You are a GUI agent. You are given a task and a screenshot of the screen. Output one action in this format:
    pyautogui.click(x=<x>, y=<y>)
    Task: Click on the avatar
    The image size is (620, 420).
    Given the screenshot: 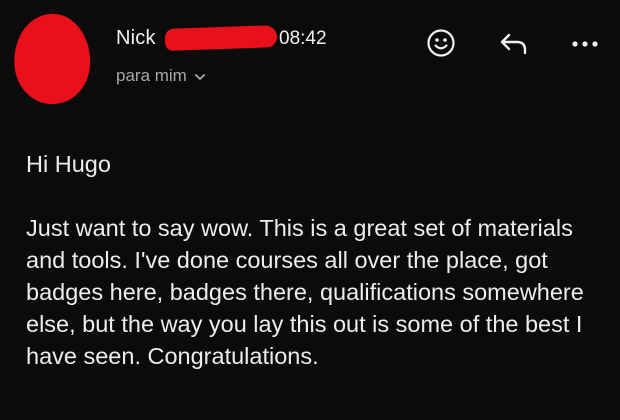 What is the action you would take?
    pyautogui.click(x=52, y=59)
    